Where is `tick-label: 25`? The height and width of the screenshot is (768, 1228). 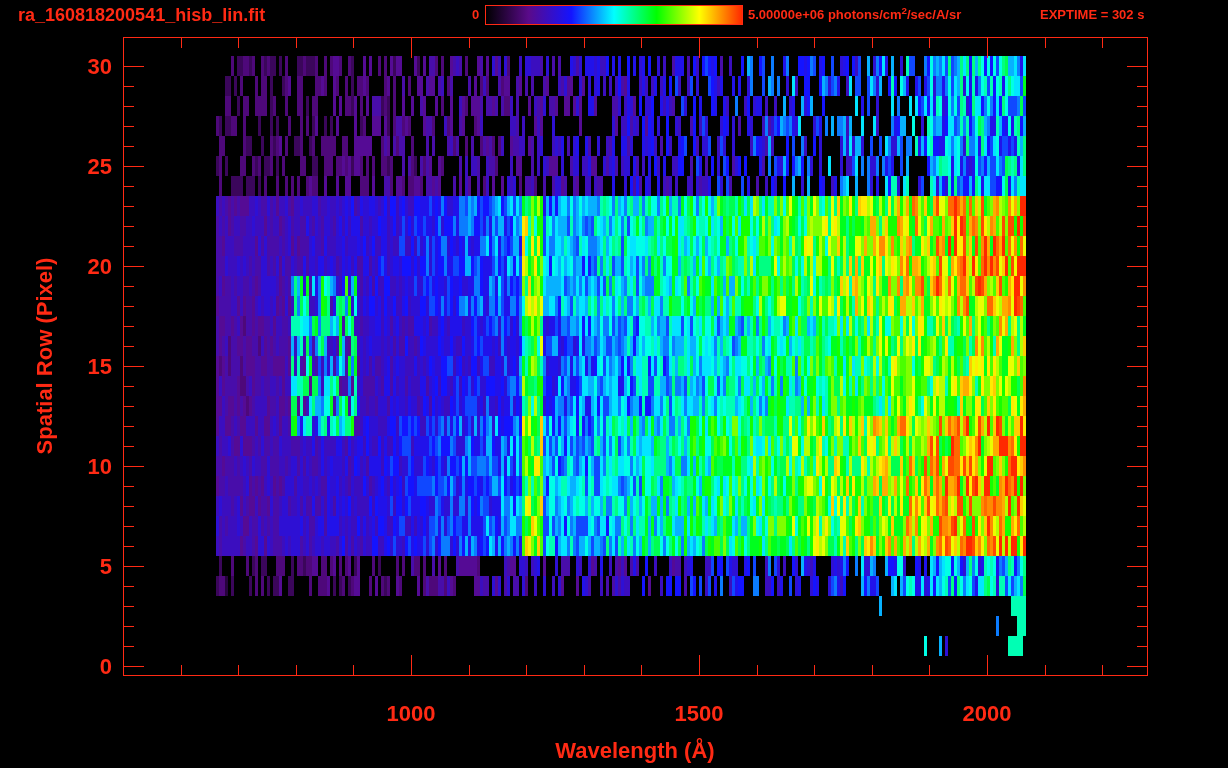
tick-label: 25 is located at coordinates (99, 166).